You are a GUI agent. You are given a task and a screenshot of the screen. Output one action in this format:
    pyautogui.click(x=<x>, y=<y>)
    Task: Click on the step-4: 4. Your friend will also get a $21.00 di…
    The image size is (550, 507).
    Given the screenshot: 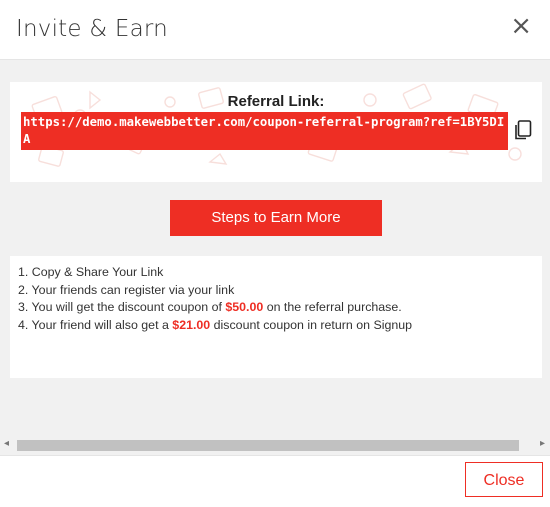 What is the action you would take?
    pyautogui.click(x=218, y=326)
    